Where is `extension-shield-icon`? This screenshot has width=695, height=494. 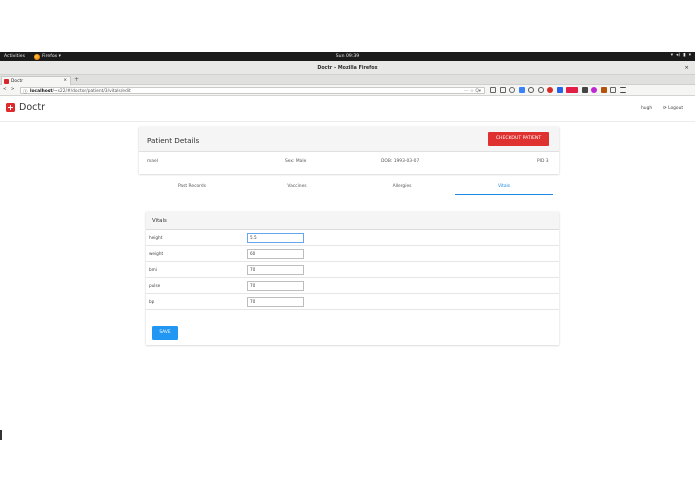
extension-shield-icon is located at coordinates (559, 90).